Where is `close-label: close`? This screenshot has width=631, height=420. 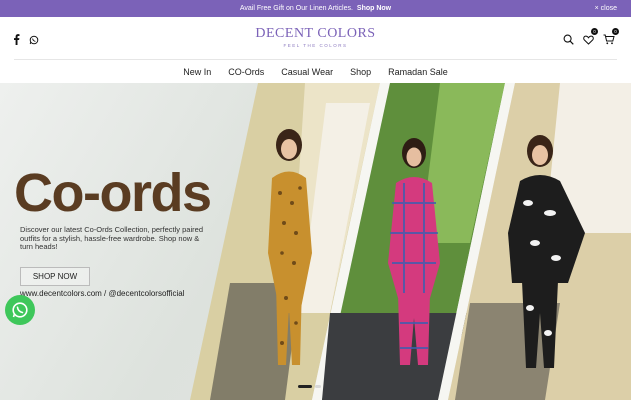
close-label: close is located at coordinates (608, 8).